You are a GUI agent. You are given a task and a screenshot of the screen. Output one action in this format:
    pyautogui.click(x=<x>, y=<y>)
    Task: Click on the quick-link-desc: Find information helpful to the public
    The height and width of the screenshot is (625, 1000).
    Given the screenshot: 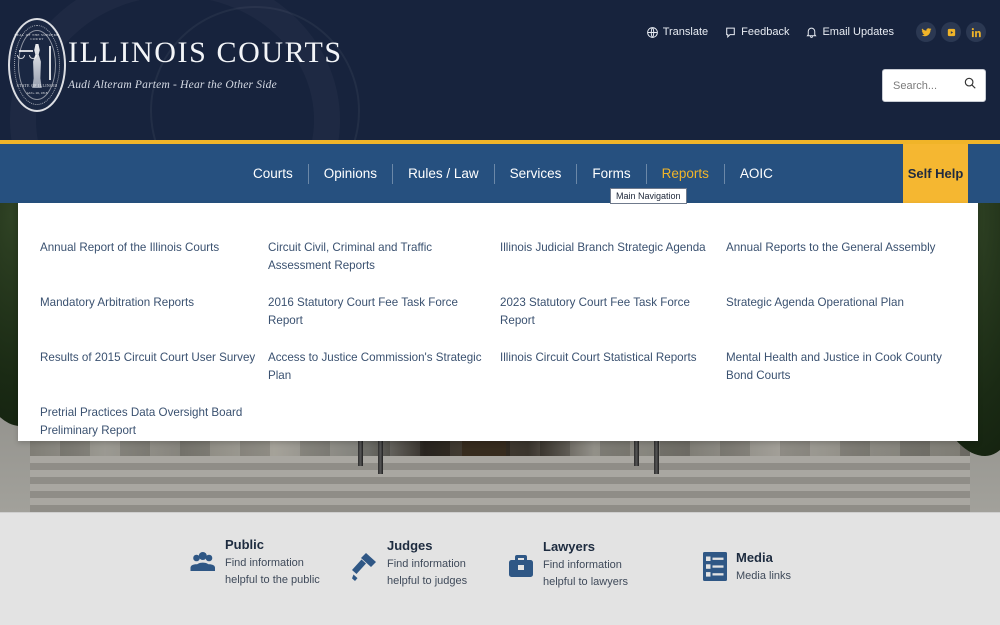 What is the action you would take?
    pyautogui.click(x=272, y=571)
    